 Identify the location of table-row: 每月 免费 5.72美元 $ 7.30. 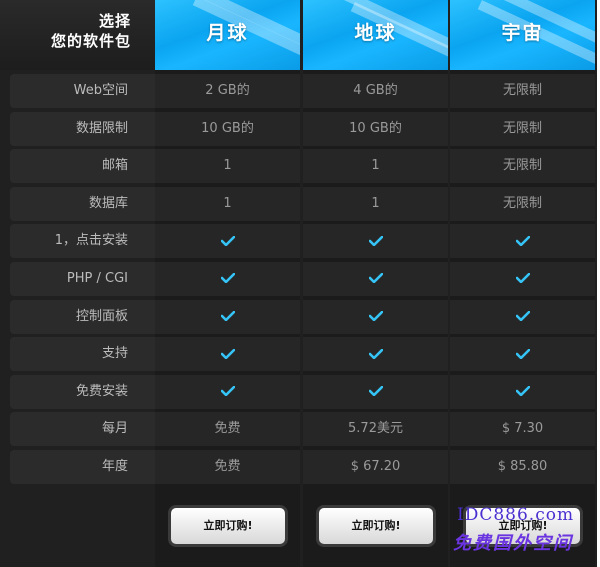
(298, 429).